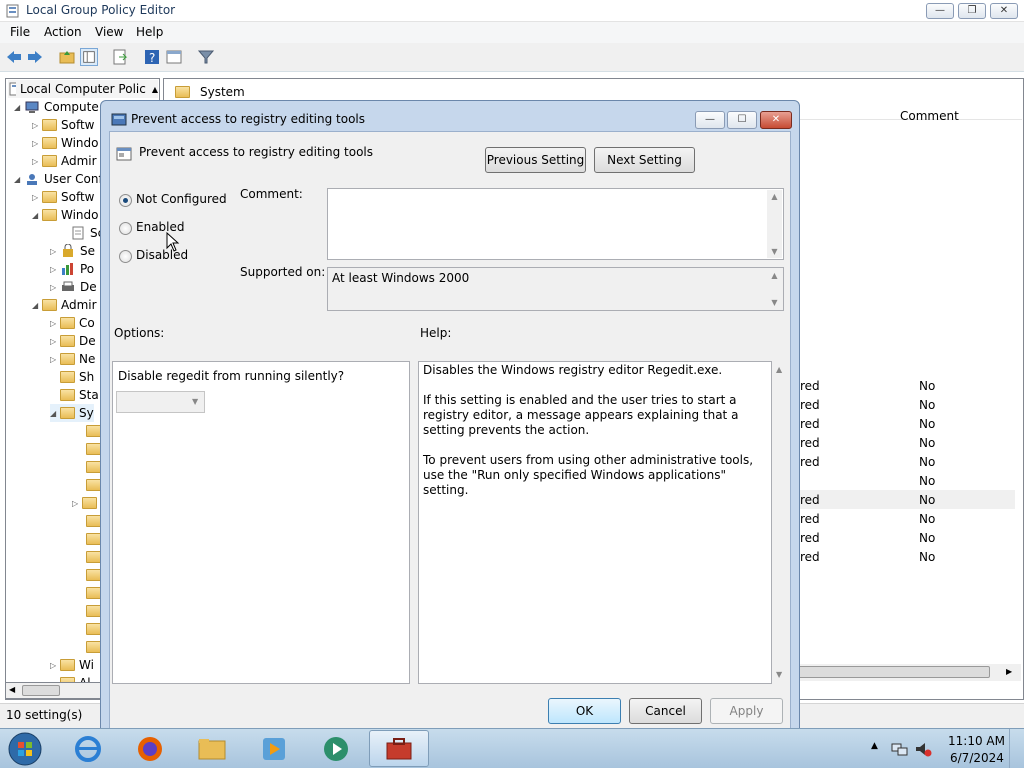  Describe the element at coordinates (976, 741) in the screenshot. I see `clock-time: 11:10 AM` at that location.